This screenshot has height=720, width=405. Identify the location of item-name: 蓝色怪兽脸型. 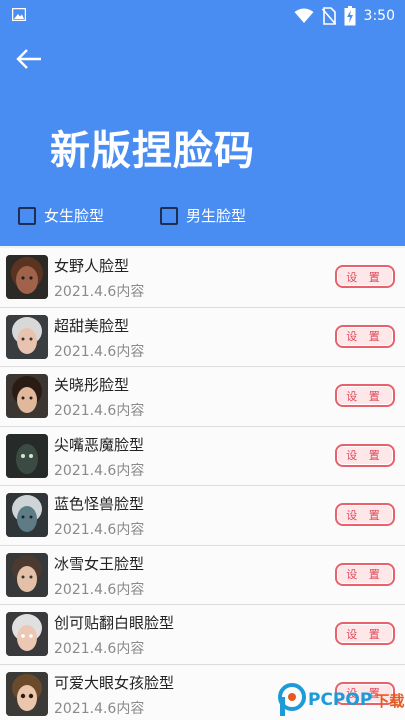
(99, 504).